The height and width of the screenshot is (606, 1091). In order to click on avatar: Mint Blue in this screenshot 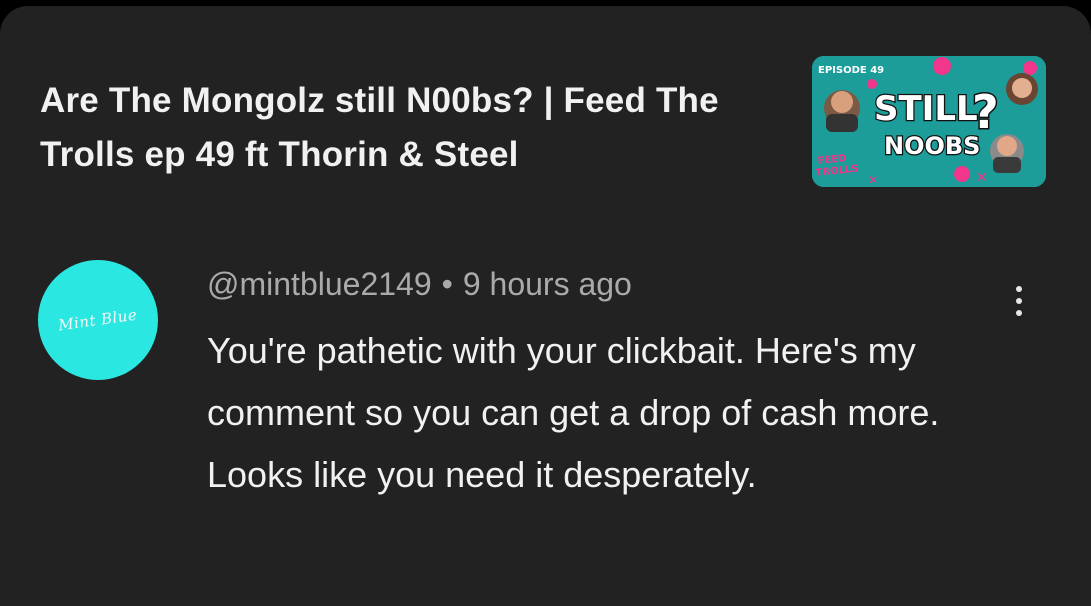, I will do `click(98, 320)`.